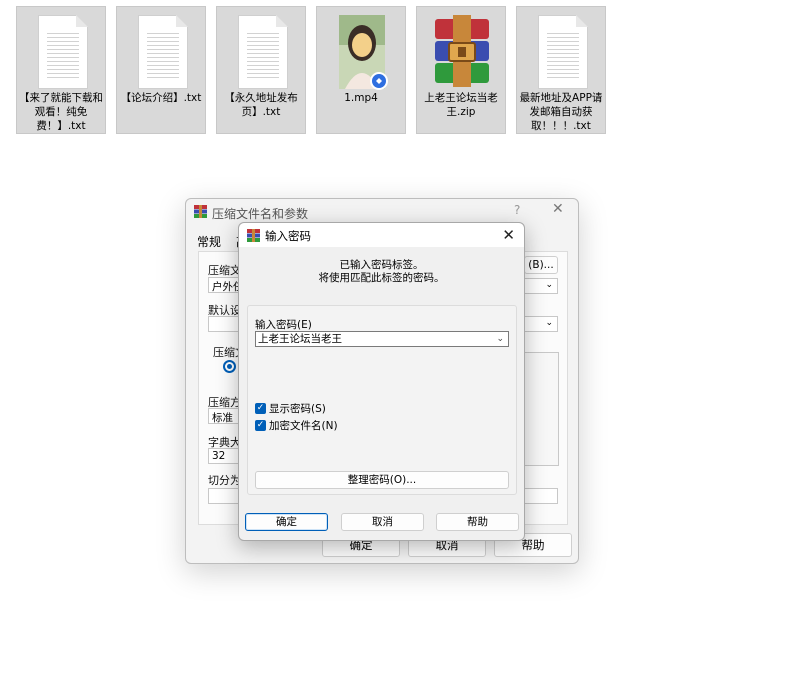 The height and width of the screenshot is (697, 800). I want to click on password-field-stub, so click(541, 496).